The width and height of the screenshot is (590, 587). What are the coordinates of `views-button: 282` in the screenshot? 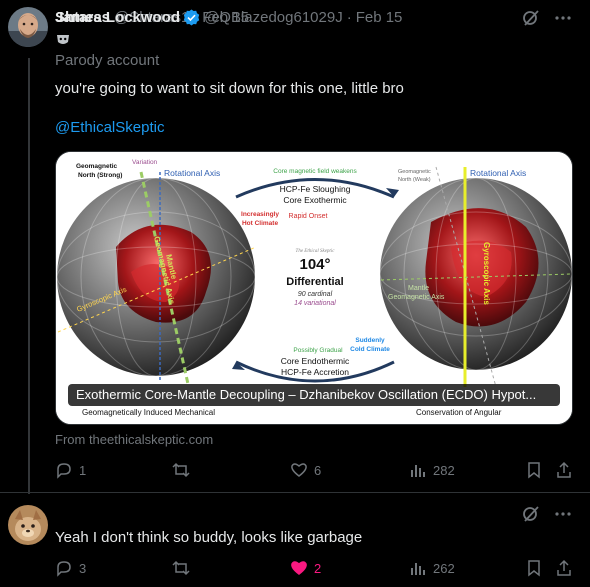 It's located at (432, 470).